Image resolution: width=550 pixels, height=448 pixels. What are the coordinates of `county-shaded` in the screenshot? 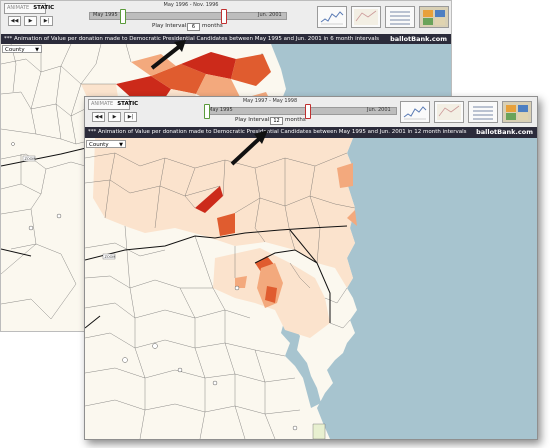 It's located at (271, 294).